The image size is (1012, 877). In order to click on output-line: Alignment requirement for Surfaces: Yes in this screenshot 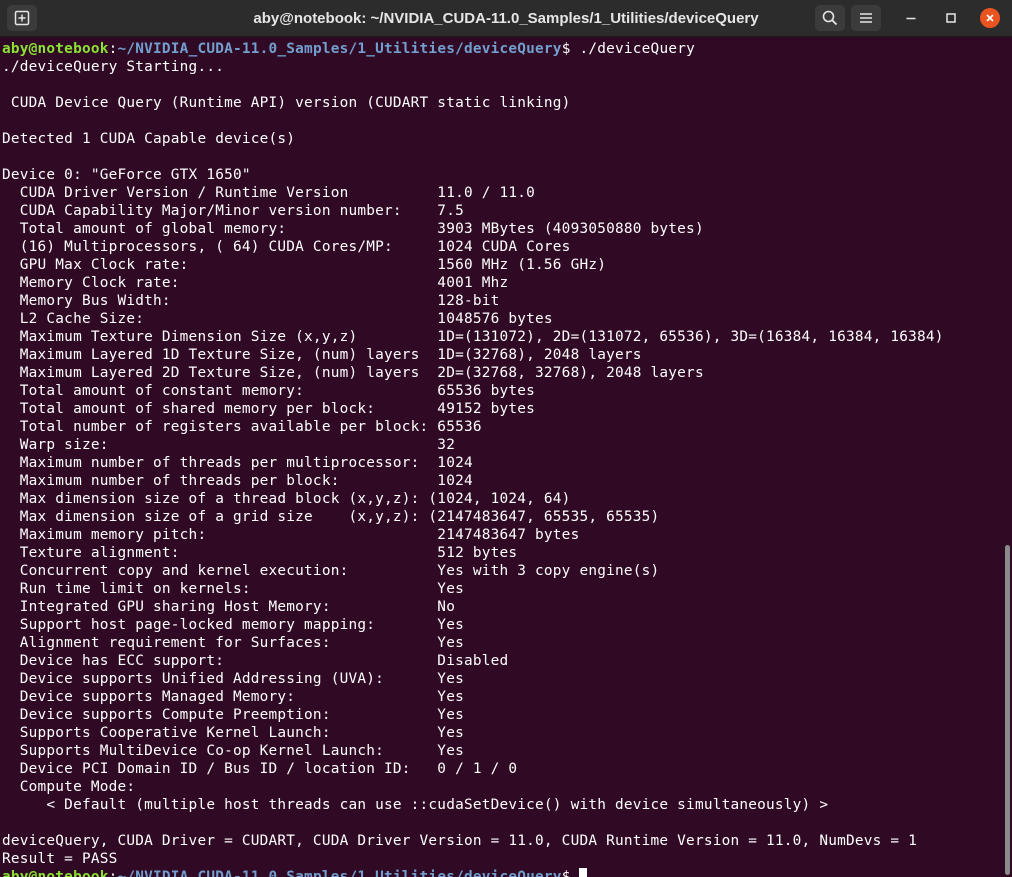, I will do `click(233, 643)`.